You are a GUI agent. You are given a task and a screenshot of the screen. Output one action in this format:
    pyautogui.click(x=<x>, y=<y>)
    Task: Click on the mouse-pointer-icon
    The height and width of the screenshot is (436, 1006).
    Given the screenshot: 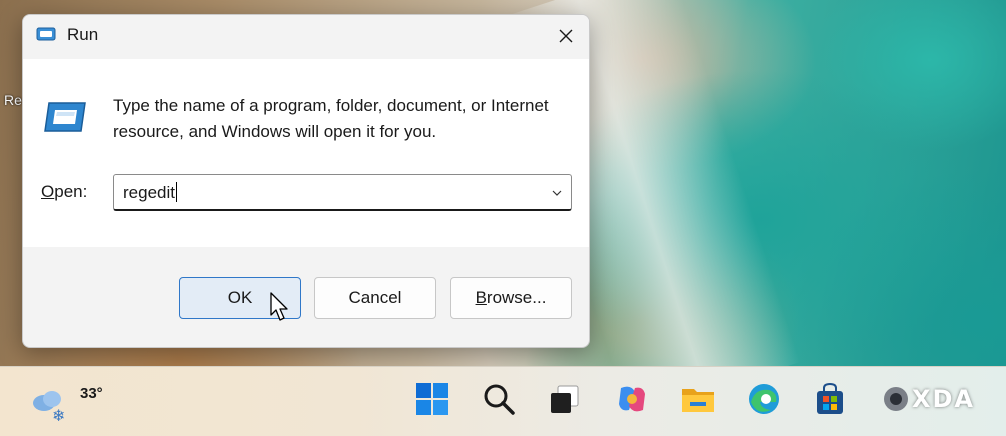 What is the action you would take?
    pyautogui.click(x=279, y=306)
    